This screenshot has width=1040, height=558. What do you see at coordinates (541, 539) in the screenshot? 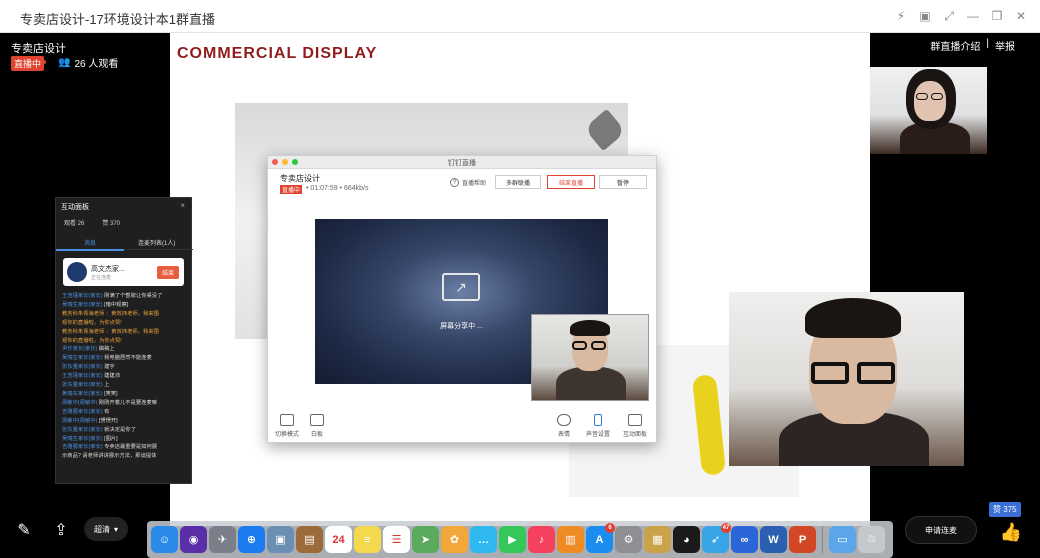
I see `music-icon: ♪` at bounding box center [541, 539].